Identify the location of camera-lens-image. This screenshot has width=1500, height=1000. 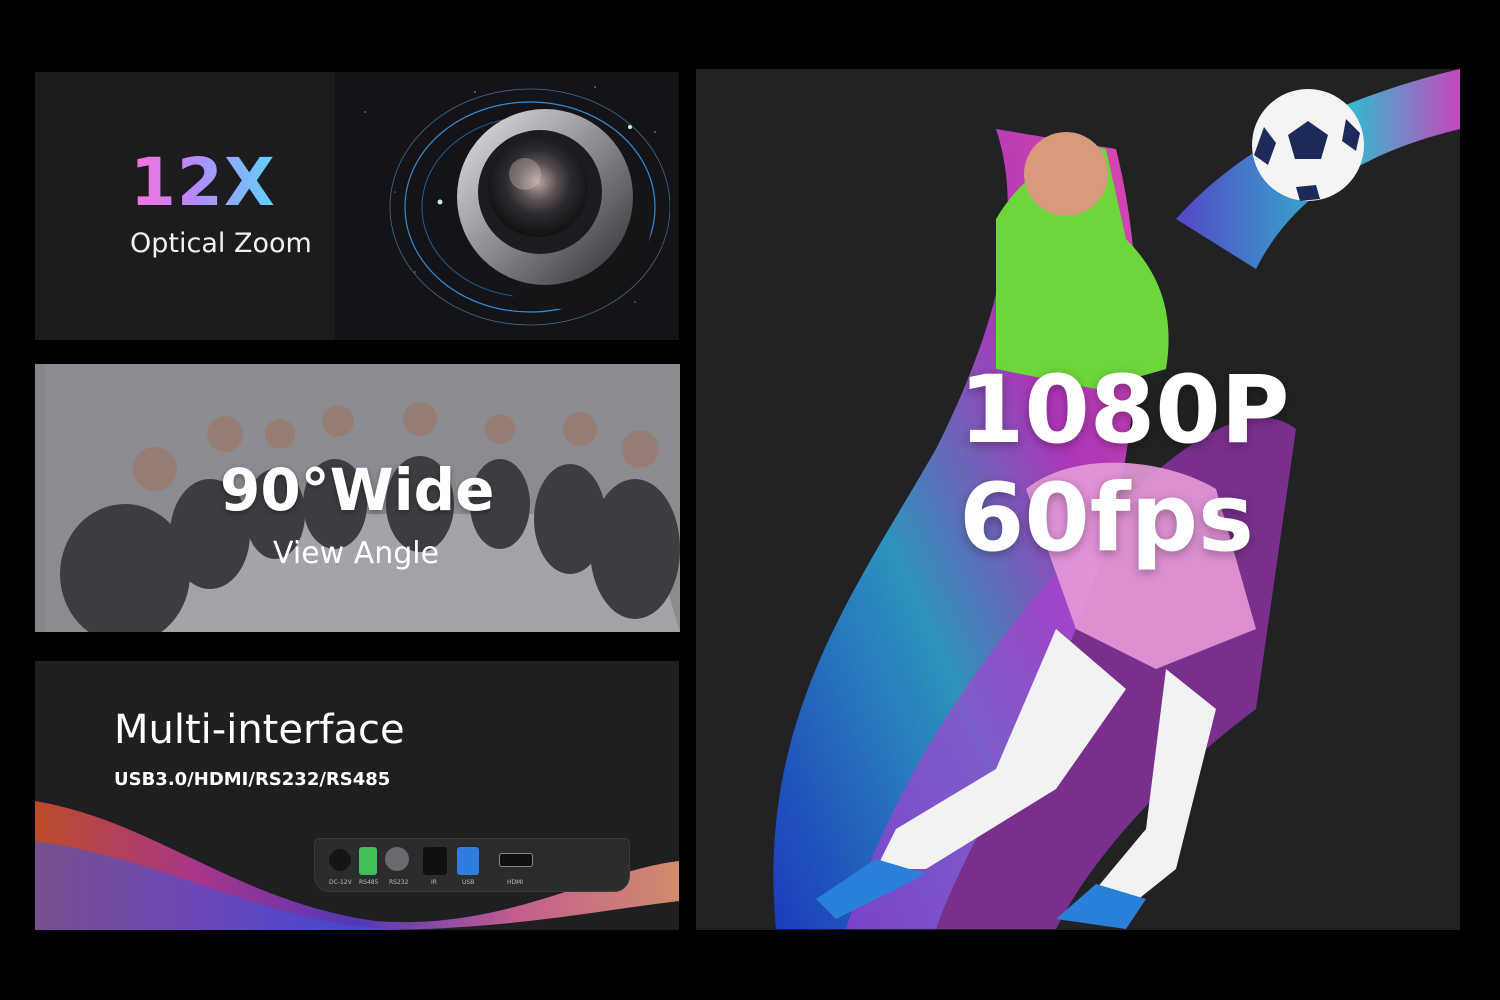
(529, 207).